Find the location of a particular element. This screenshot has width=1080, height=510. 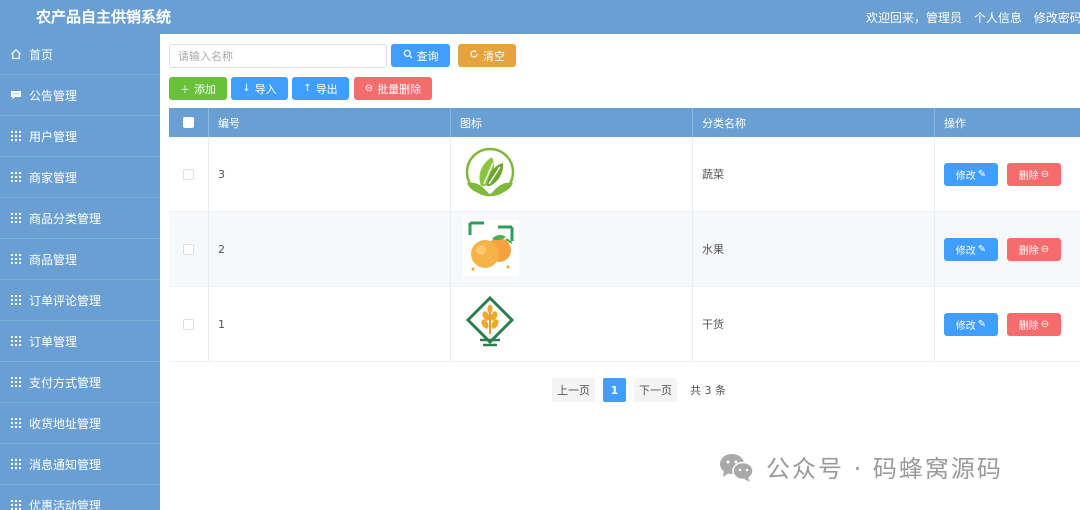

sidebar-item-payment-methods: 支付方式管理 is located at coordinates (80, 382).